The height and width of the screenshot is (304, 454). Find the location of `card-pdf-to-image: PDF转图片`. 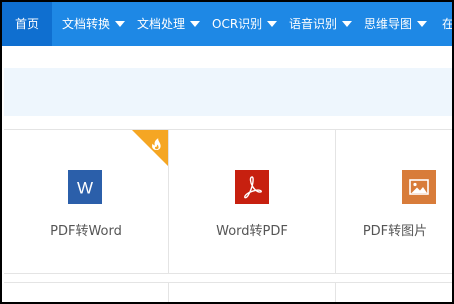

card-pdf-to-image: PDF转图片 is located at coordinates (393, 201).